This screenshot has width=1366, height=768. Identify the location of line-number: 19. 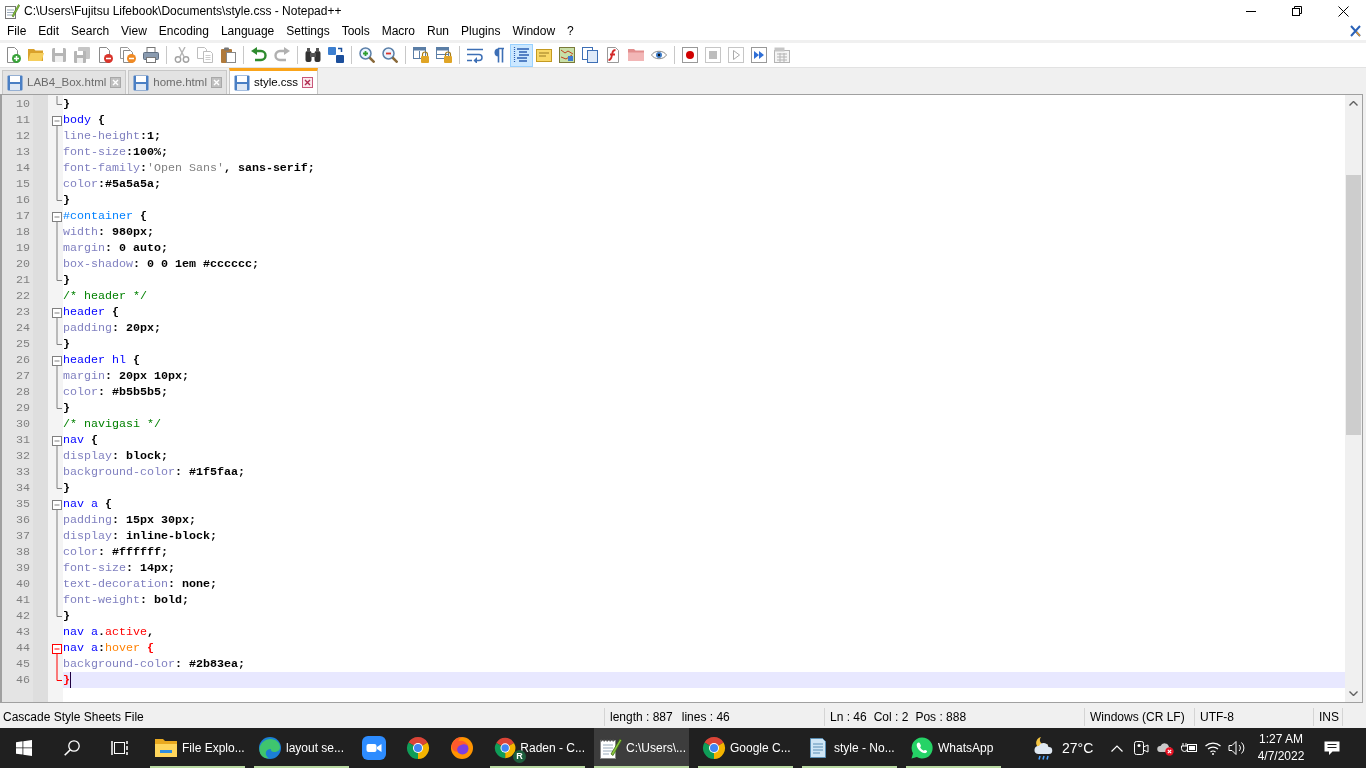
(23, 248).